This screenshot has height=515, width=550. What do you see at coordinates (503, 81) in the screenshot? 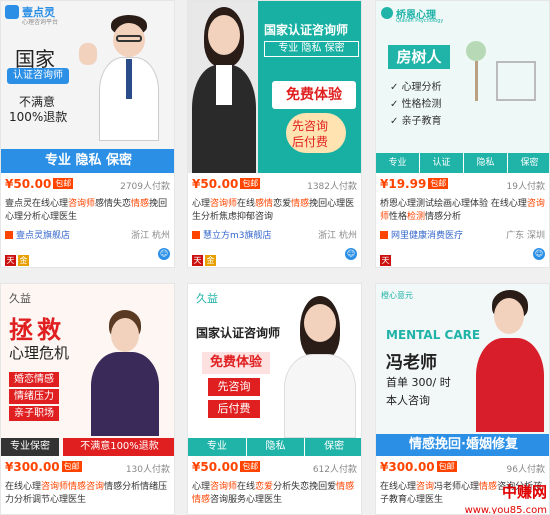
I see `house-tree-drawing` at bounding box center [503, 81].